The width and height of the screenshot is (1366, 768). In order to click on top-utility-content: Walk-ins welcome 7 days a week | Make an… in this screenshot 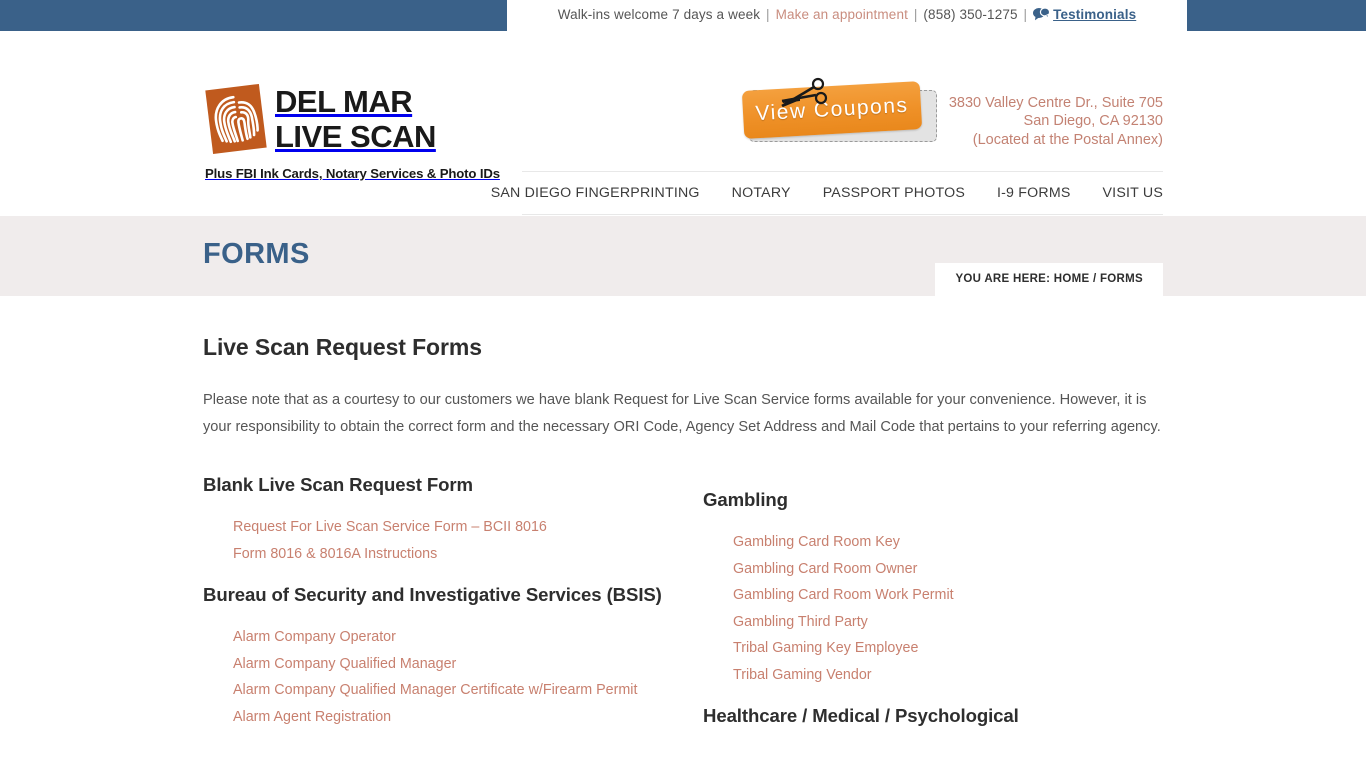, I will do `click(847, 15)`.